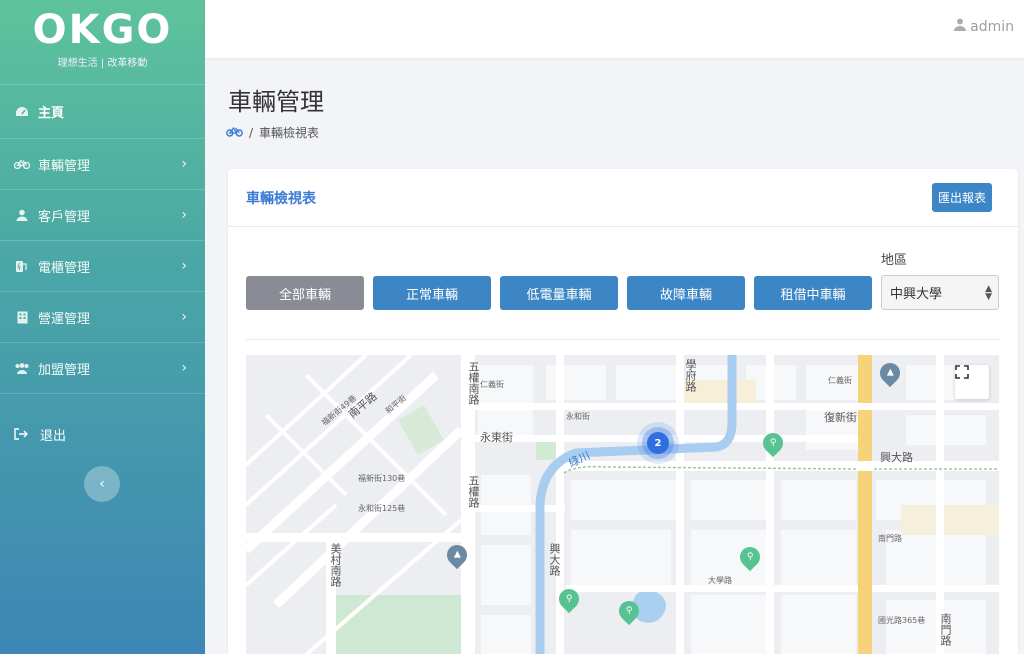  What do you see at coordinates (686, 293) in the screenshot?
I see `filter-faulty-vehicles: 故障車輛` at bounding box center [686, 293].